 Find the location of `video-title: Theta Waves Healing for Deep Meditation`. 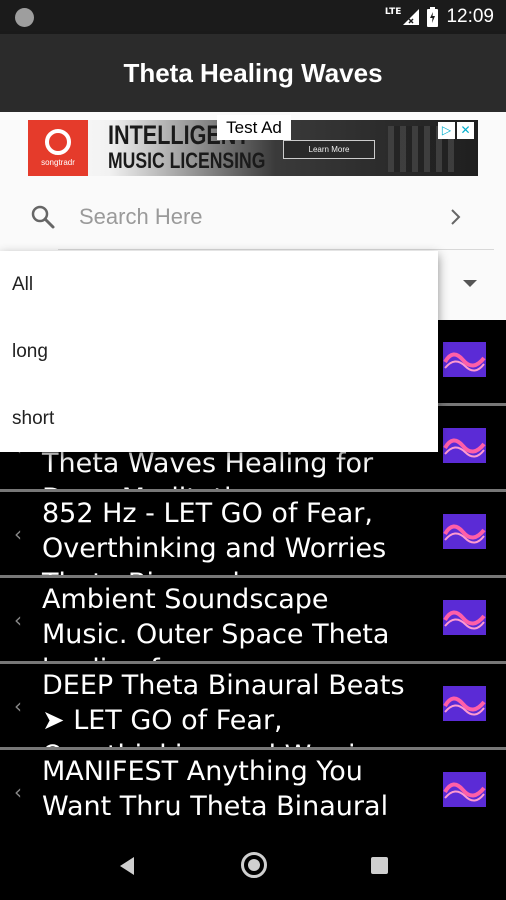

video-title: Theta Waves Healing for Deep Meditation is located at coordinates (208, 468).